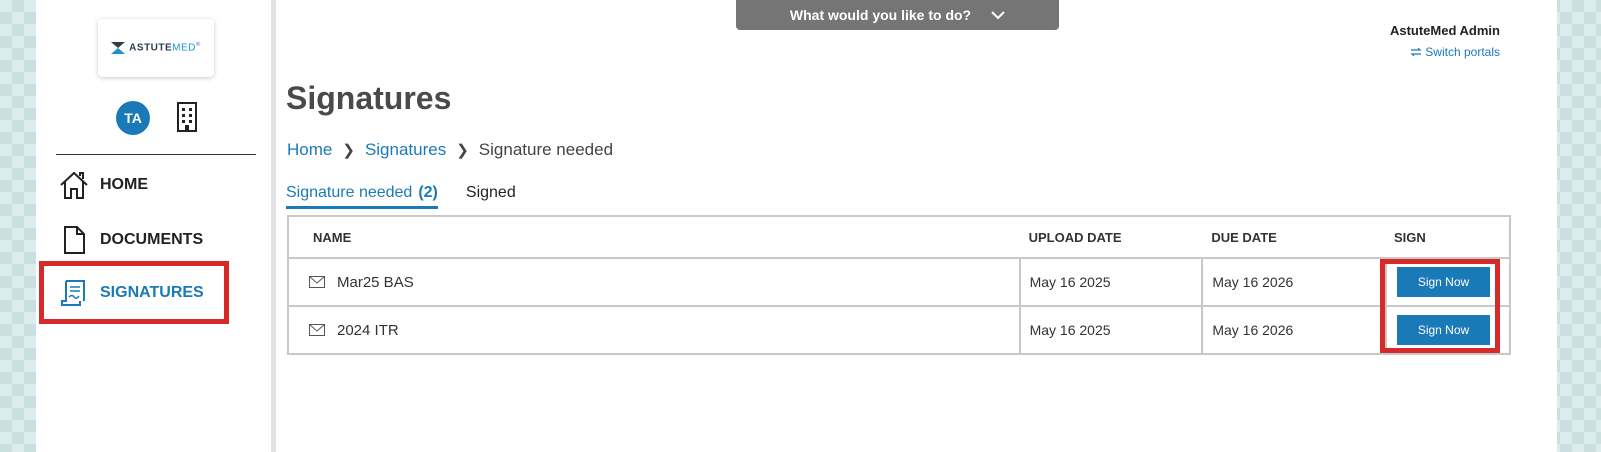  I want to click on sidebar-item-documents: DOCUMENTS, so click(130, 240).